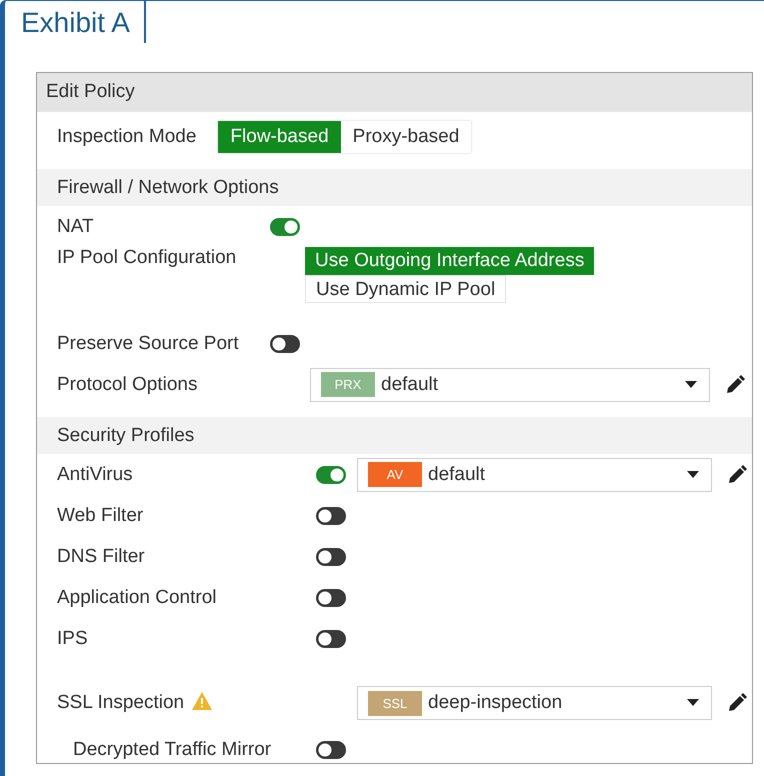 The image size is (764, 776). Describe the element at coordinates (75, 226) in the screenshot. I see `field-label: NAT` at that location.